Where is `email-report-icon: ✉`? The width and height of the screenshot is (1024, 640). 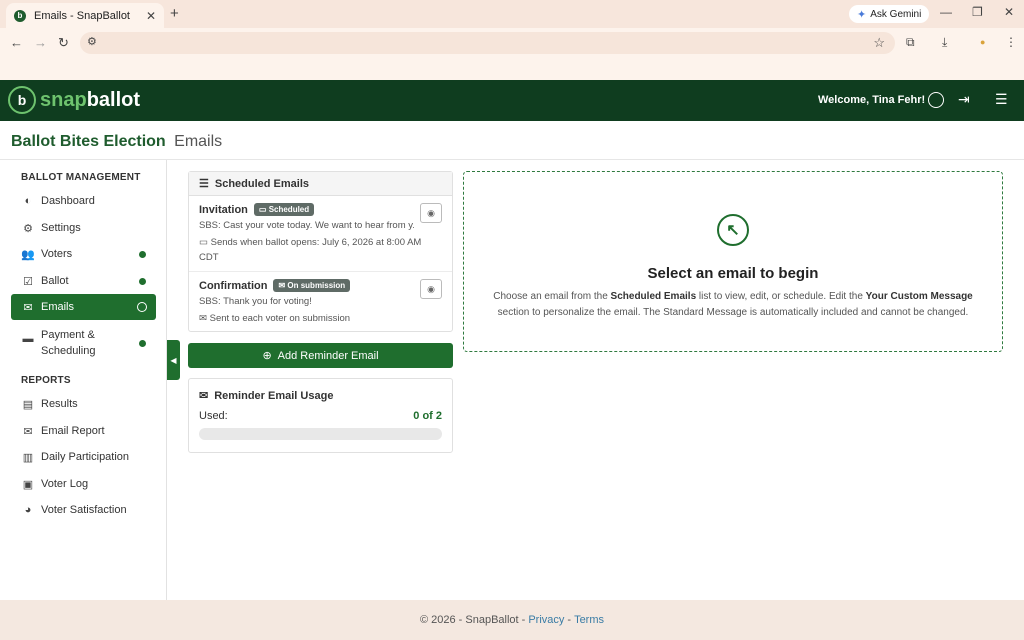 email-report-icon: ✉ is located at coordinates (28, 431).